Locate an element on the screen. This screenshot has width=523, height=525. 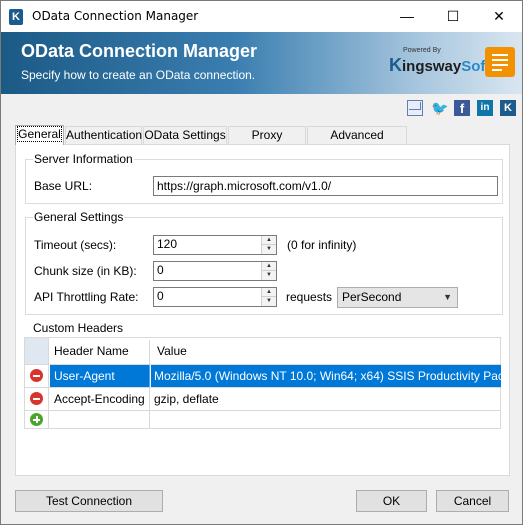
row-add-cell is located at coordinates (37, 420).